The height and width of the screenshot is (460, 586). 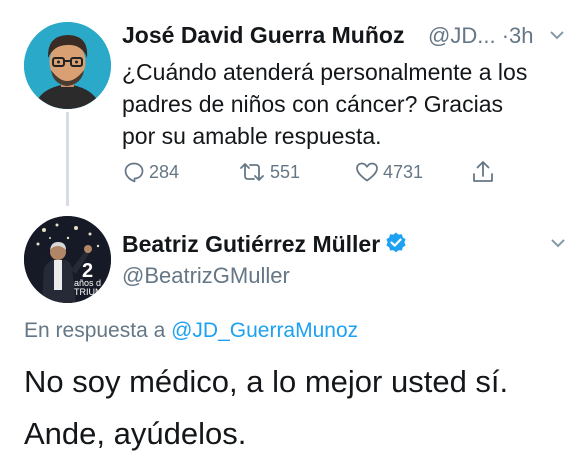 I want to click on tweet1-author-handle: @JD... ·3h, so click(x=481, y=36).